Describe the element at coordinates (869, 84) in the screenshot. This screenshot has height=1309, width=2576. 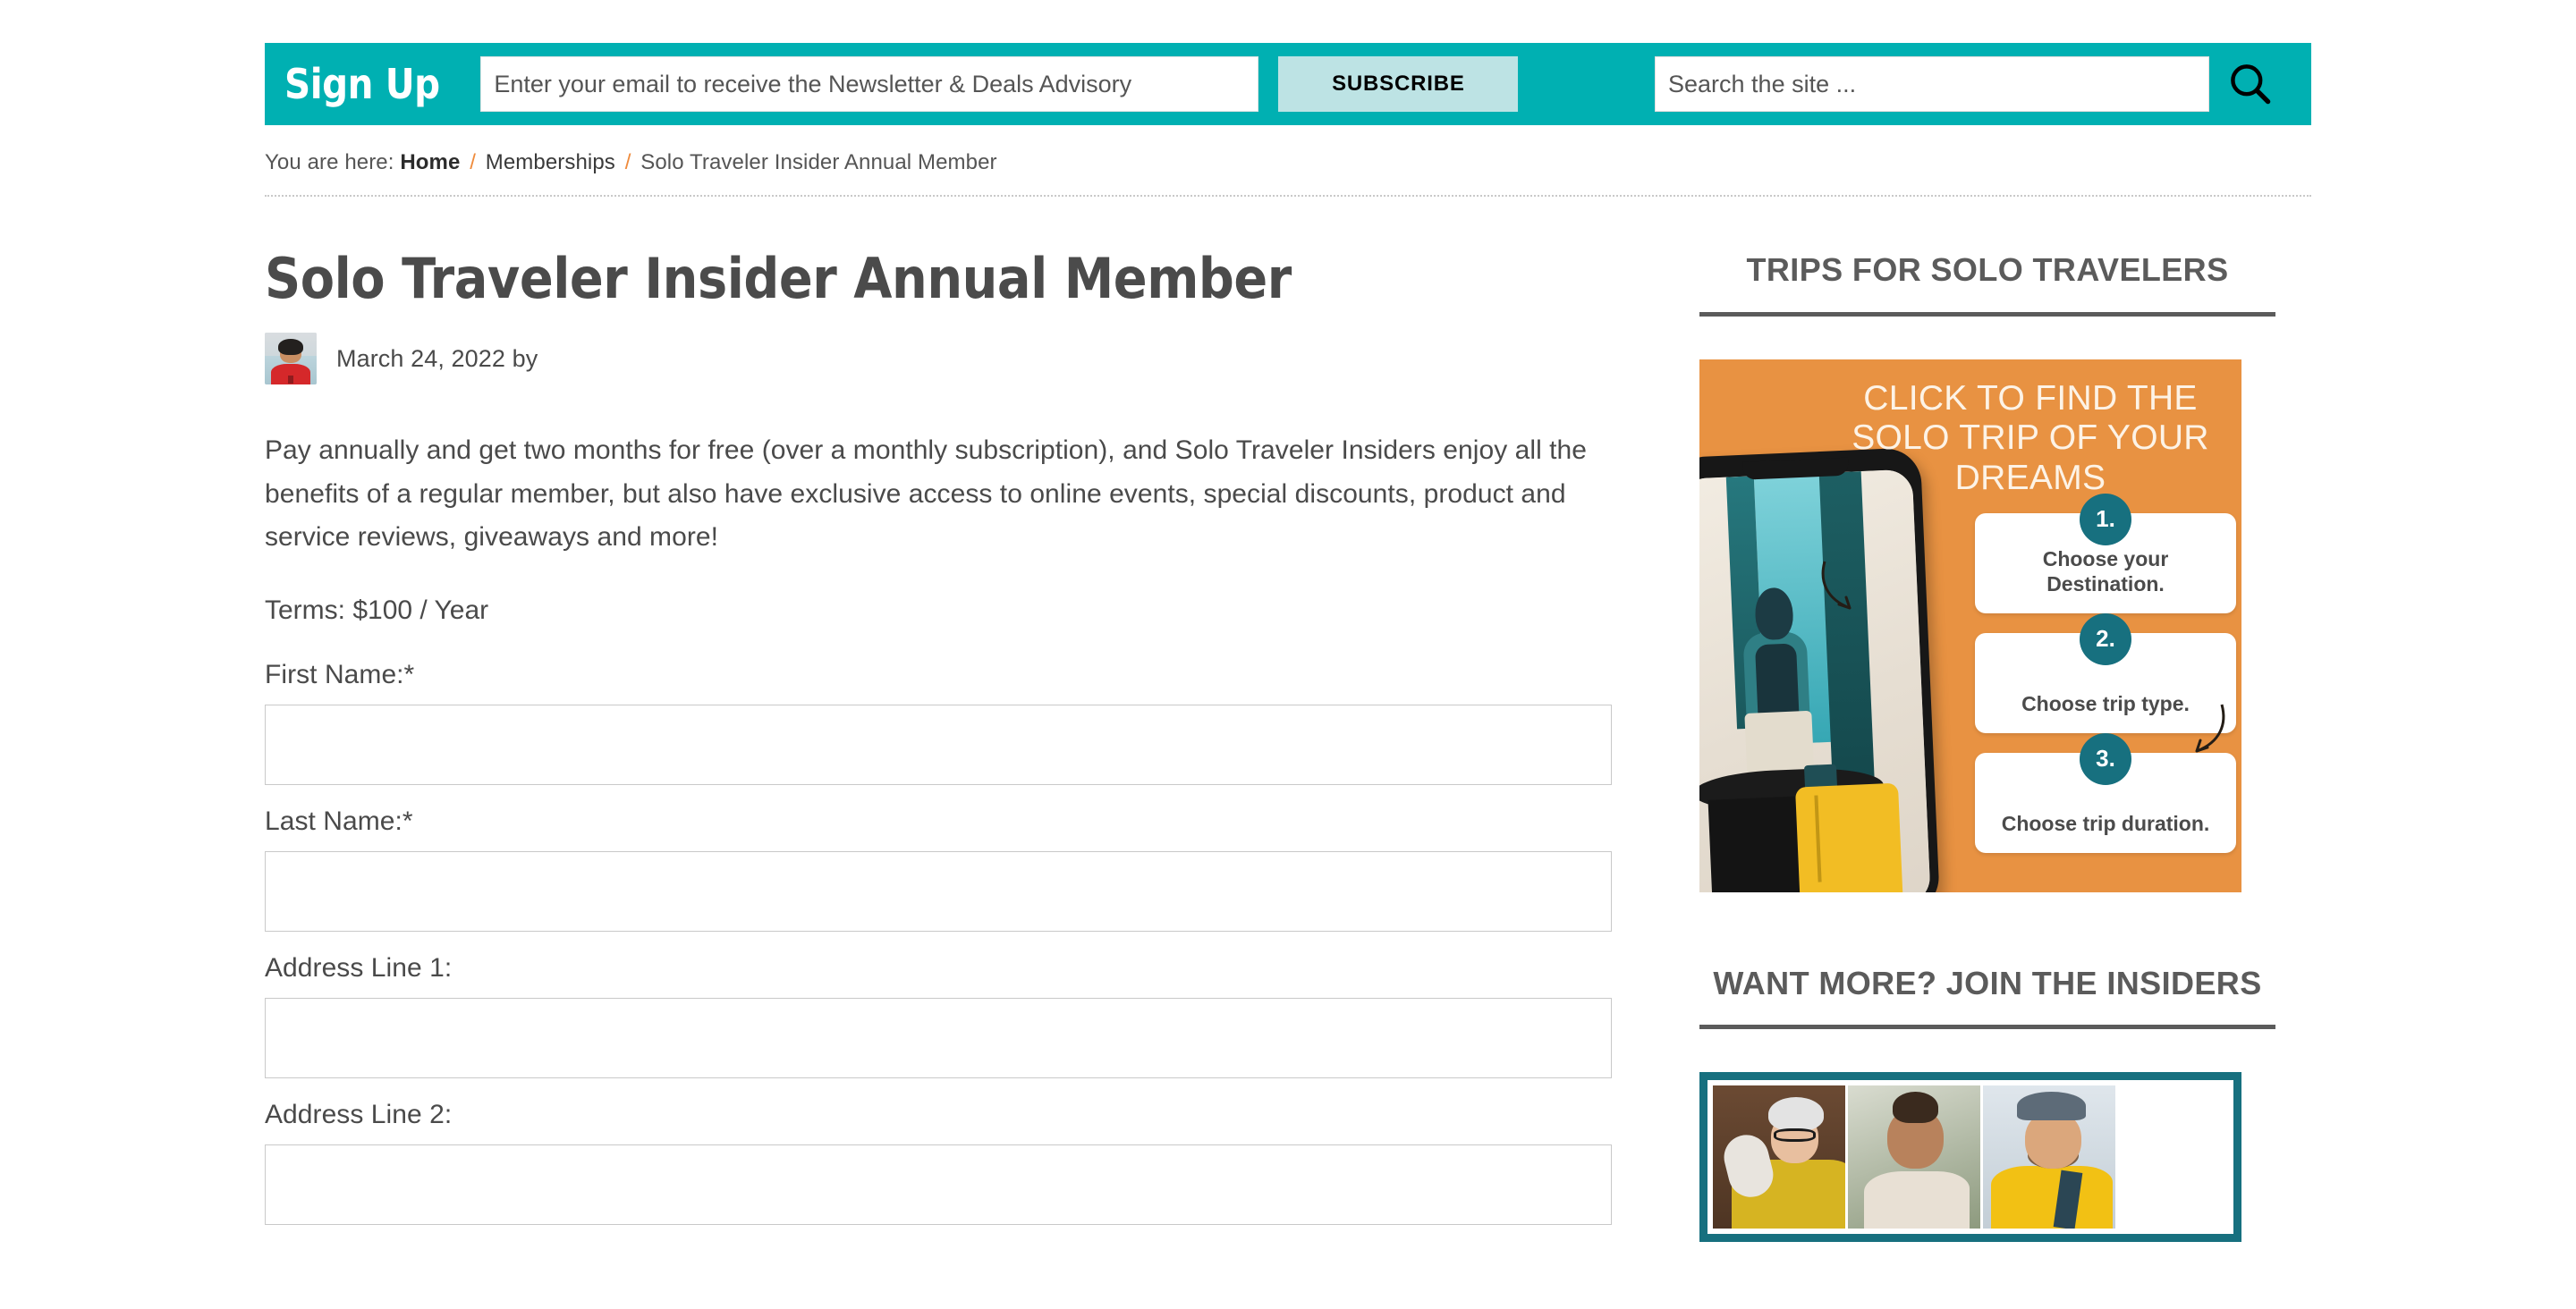
I see `email-input` at that location.